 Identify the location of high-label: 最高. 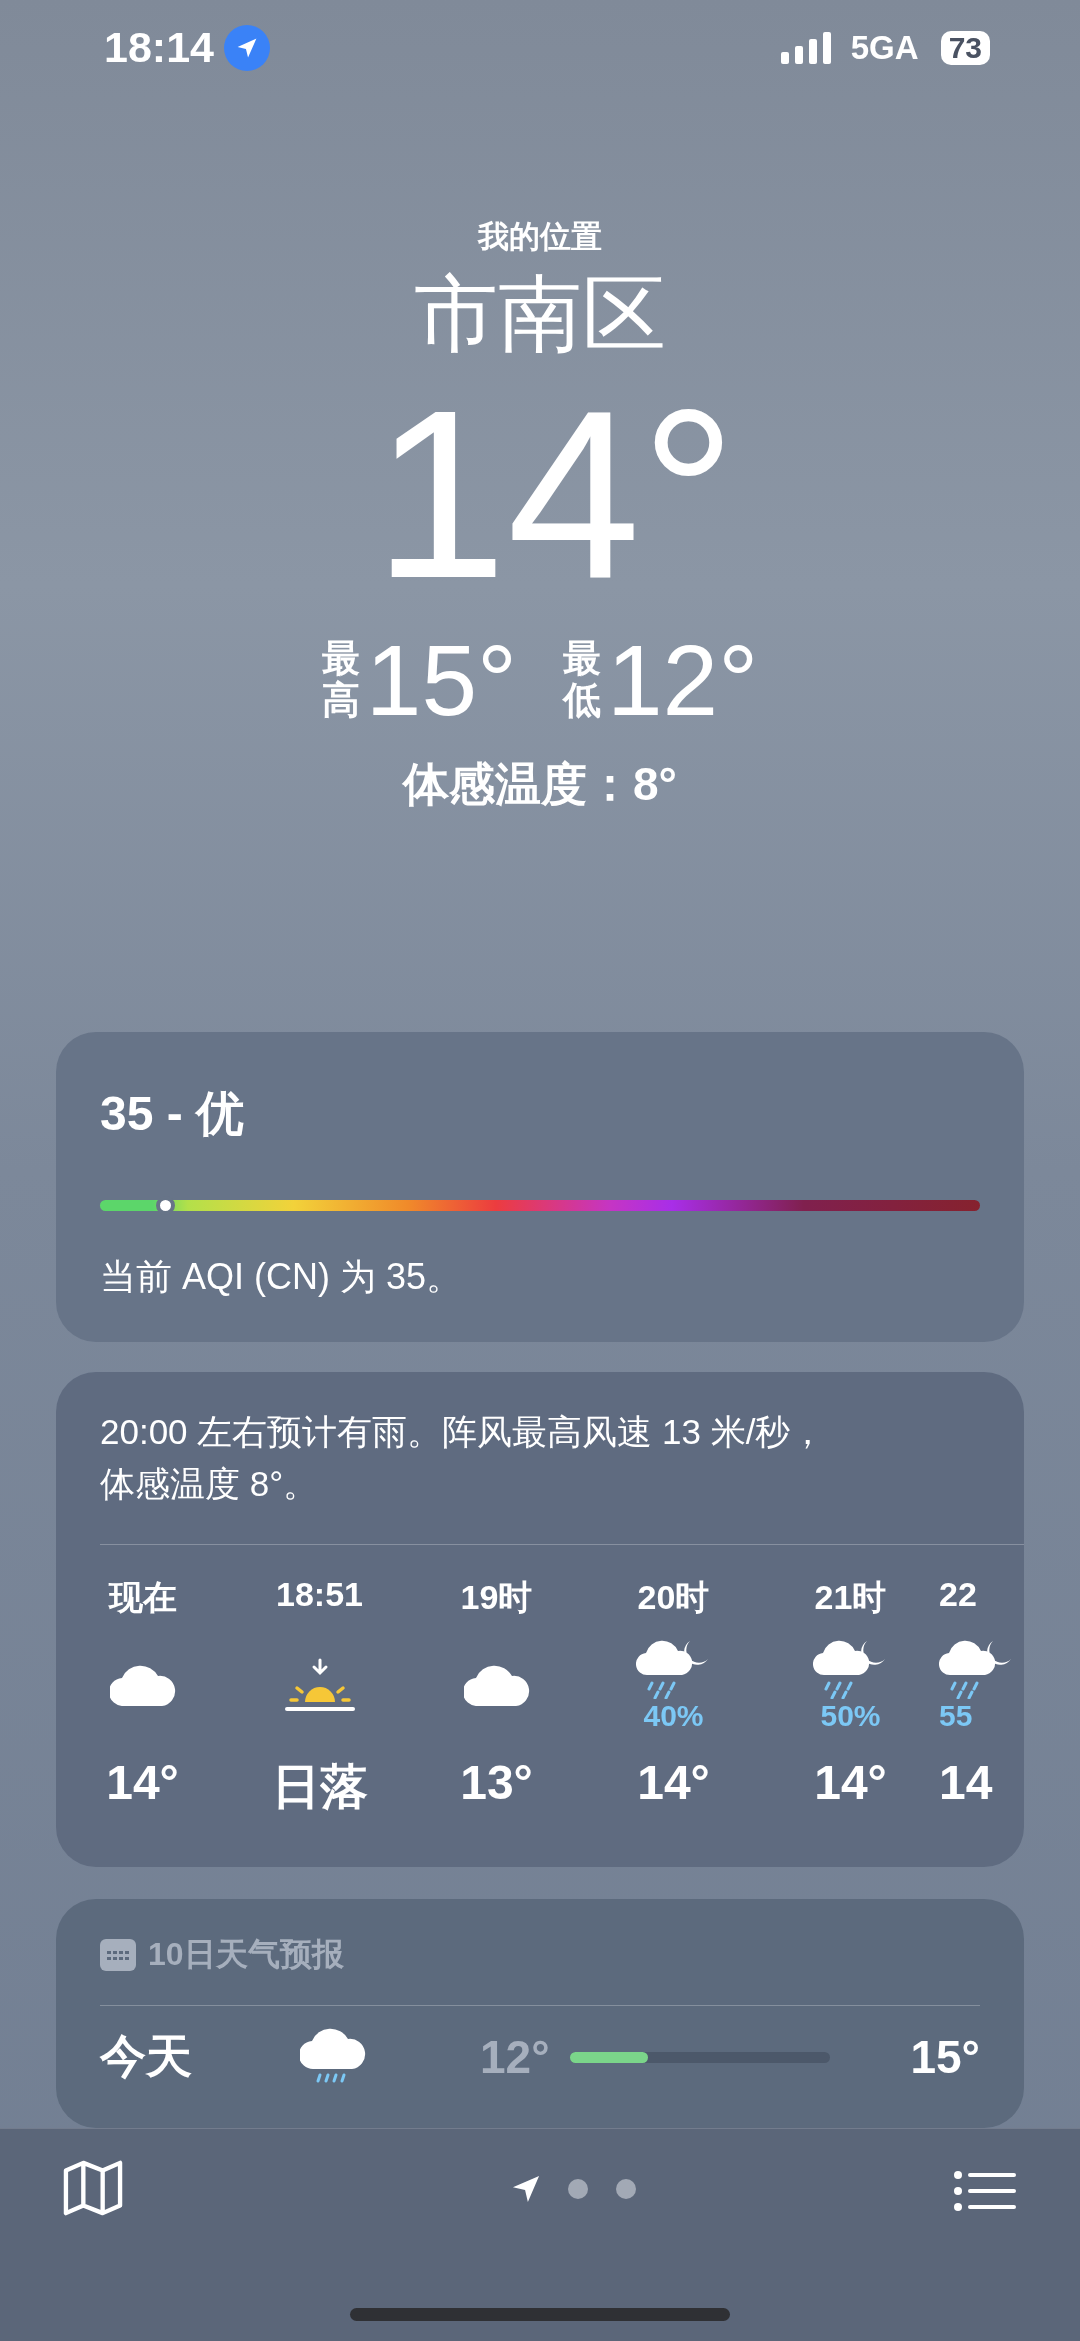
(340, 680).